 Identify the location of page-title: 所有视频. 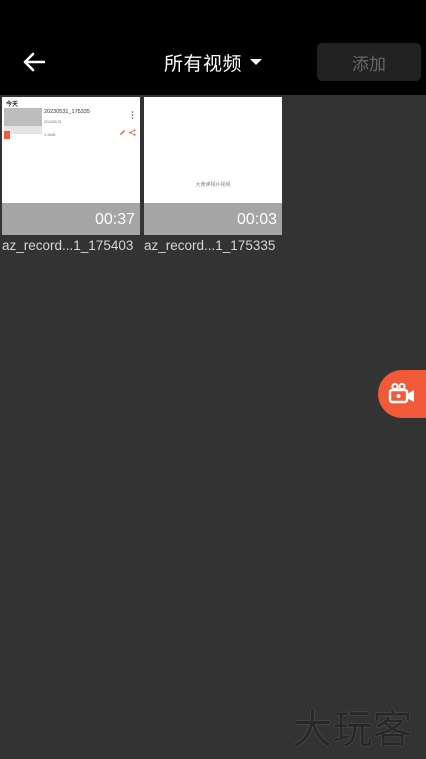
(202, 64).